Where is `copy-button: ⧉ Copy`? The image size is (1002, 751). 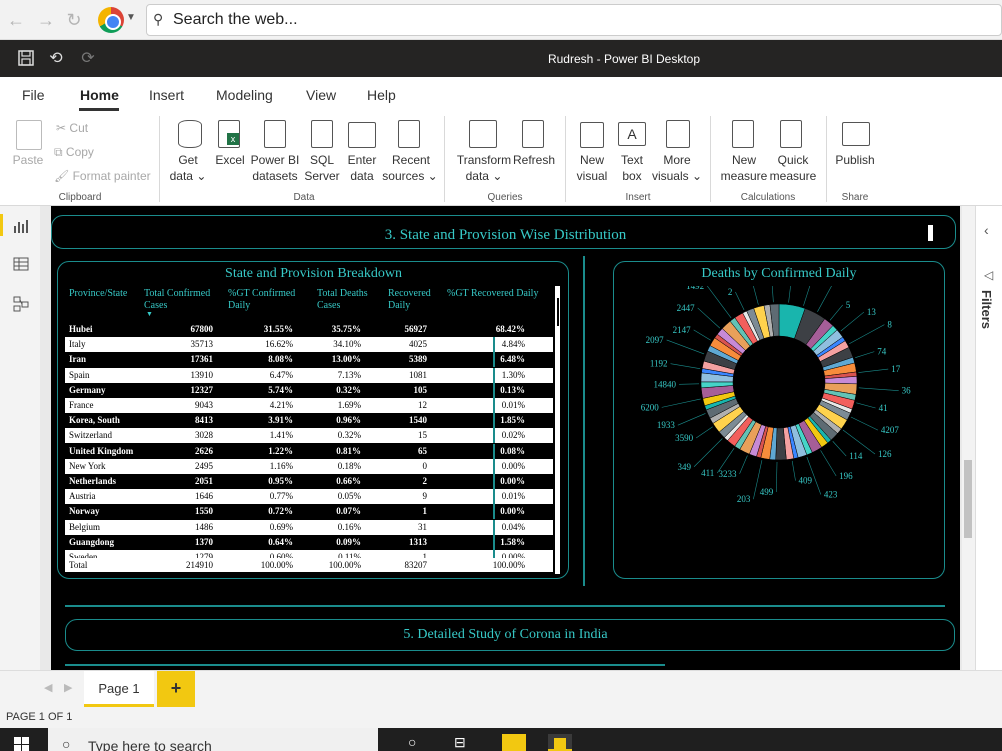 copy-button: ⧉ Copy is located at coordinates (94, 152).